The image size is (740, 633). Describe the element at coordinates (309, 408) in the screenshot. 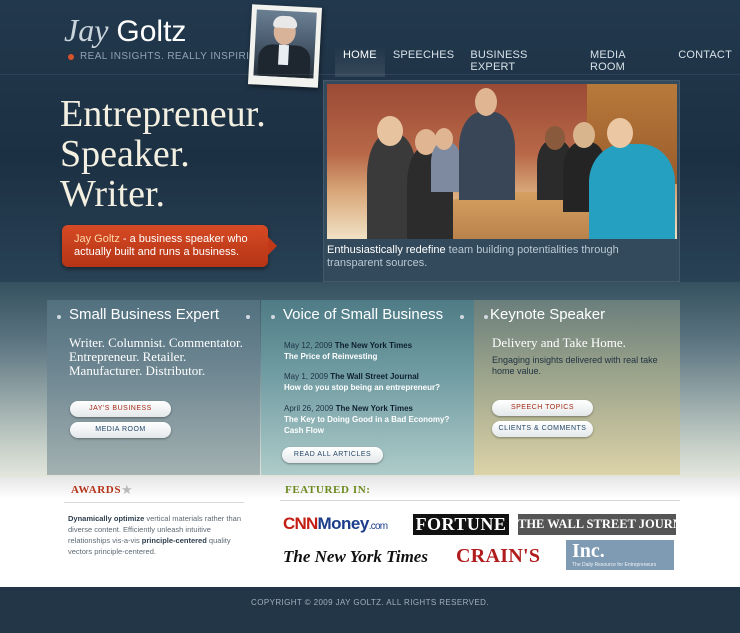

I see `article-date: April 26, 2009` at that location.